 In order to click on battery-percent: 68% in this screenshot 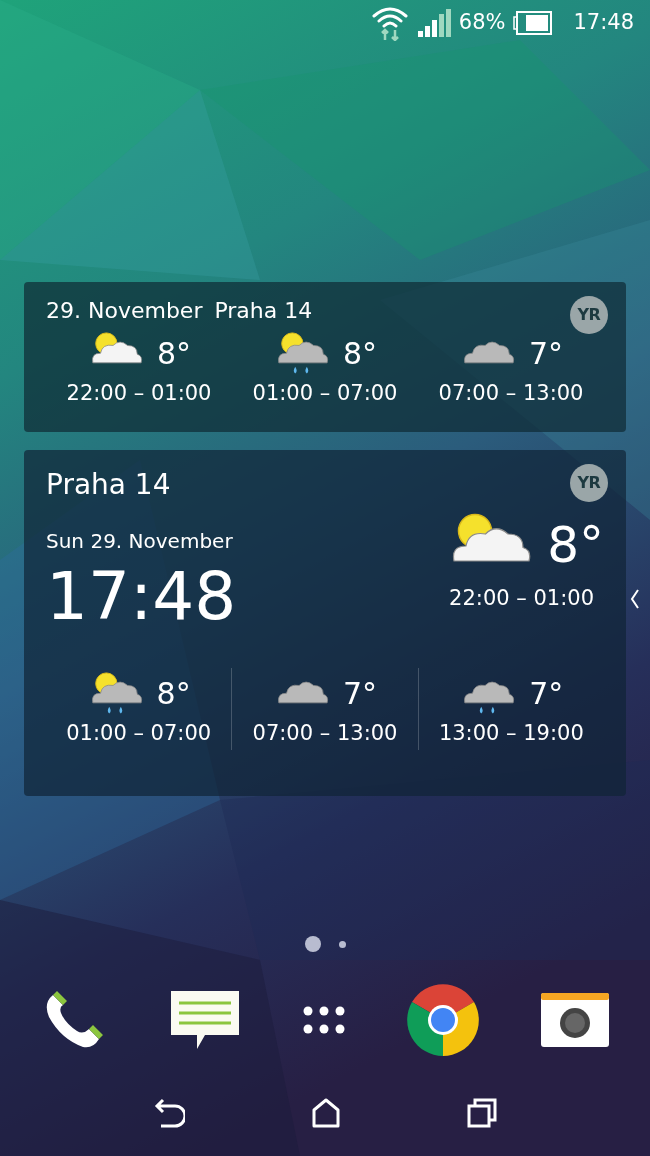, I will do `click(482, 22)`.